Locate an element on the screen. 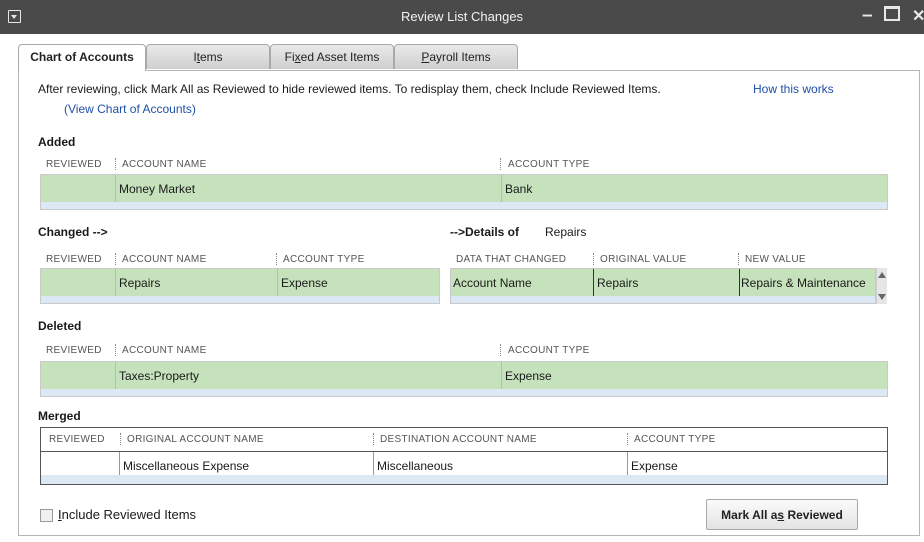 This screenshot has width=924, height=542. merged-header-destination-account-name: DESTINATION ACCOUNT NAME is located at coordinates (458, 439).